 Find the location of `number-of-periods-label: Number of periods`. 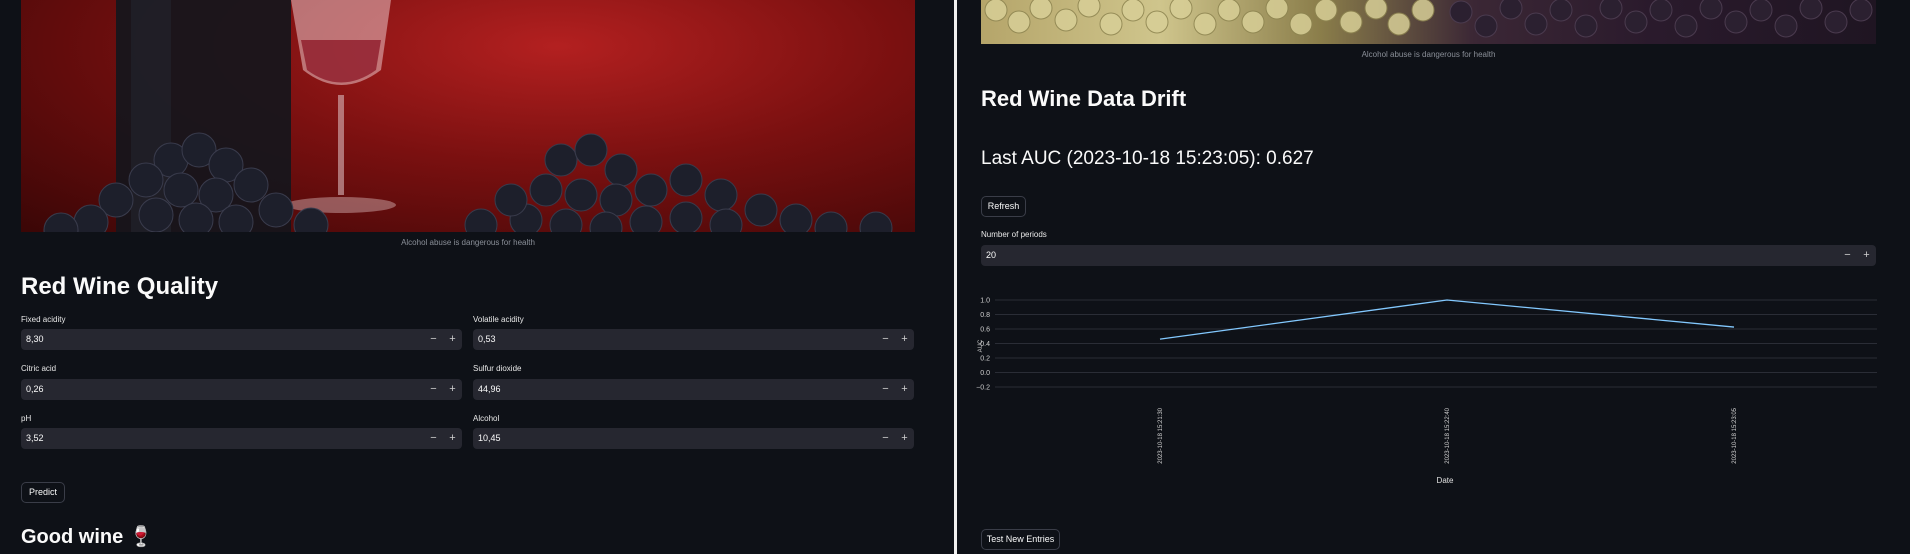

number-of-periods-label: Number of periods is located at coordinates (1014, 234).